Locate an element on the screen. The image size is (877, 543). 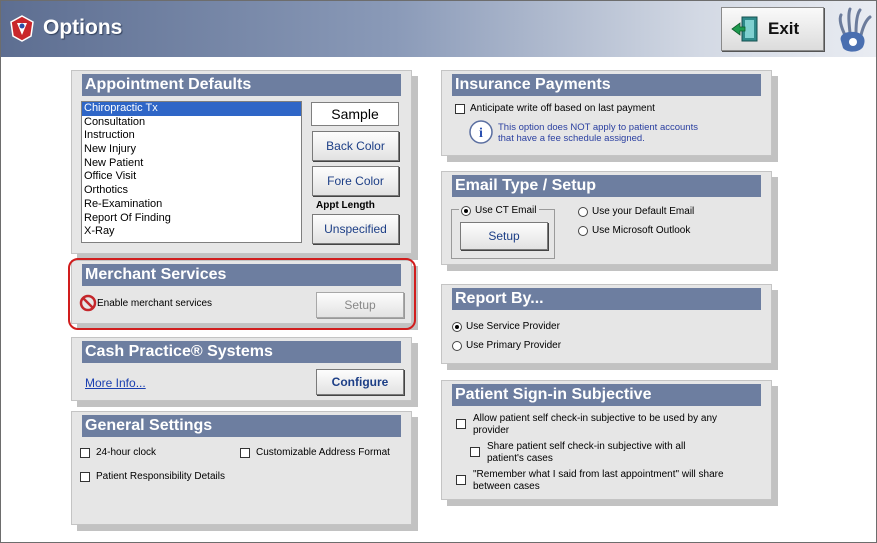
allow-self-checkin-checkbox is located at coordinates (461, 424).